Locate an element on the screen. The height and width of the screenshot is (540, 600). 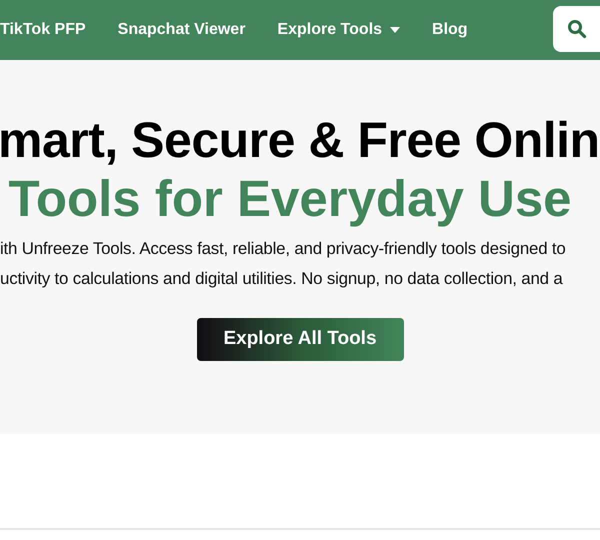
search-icon is located at coordinates (577, 29).